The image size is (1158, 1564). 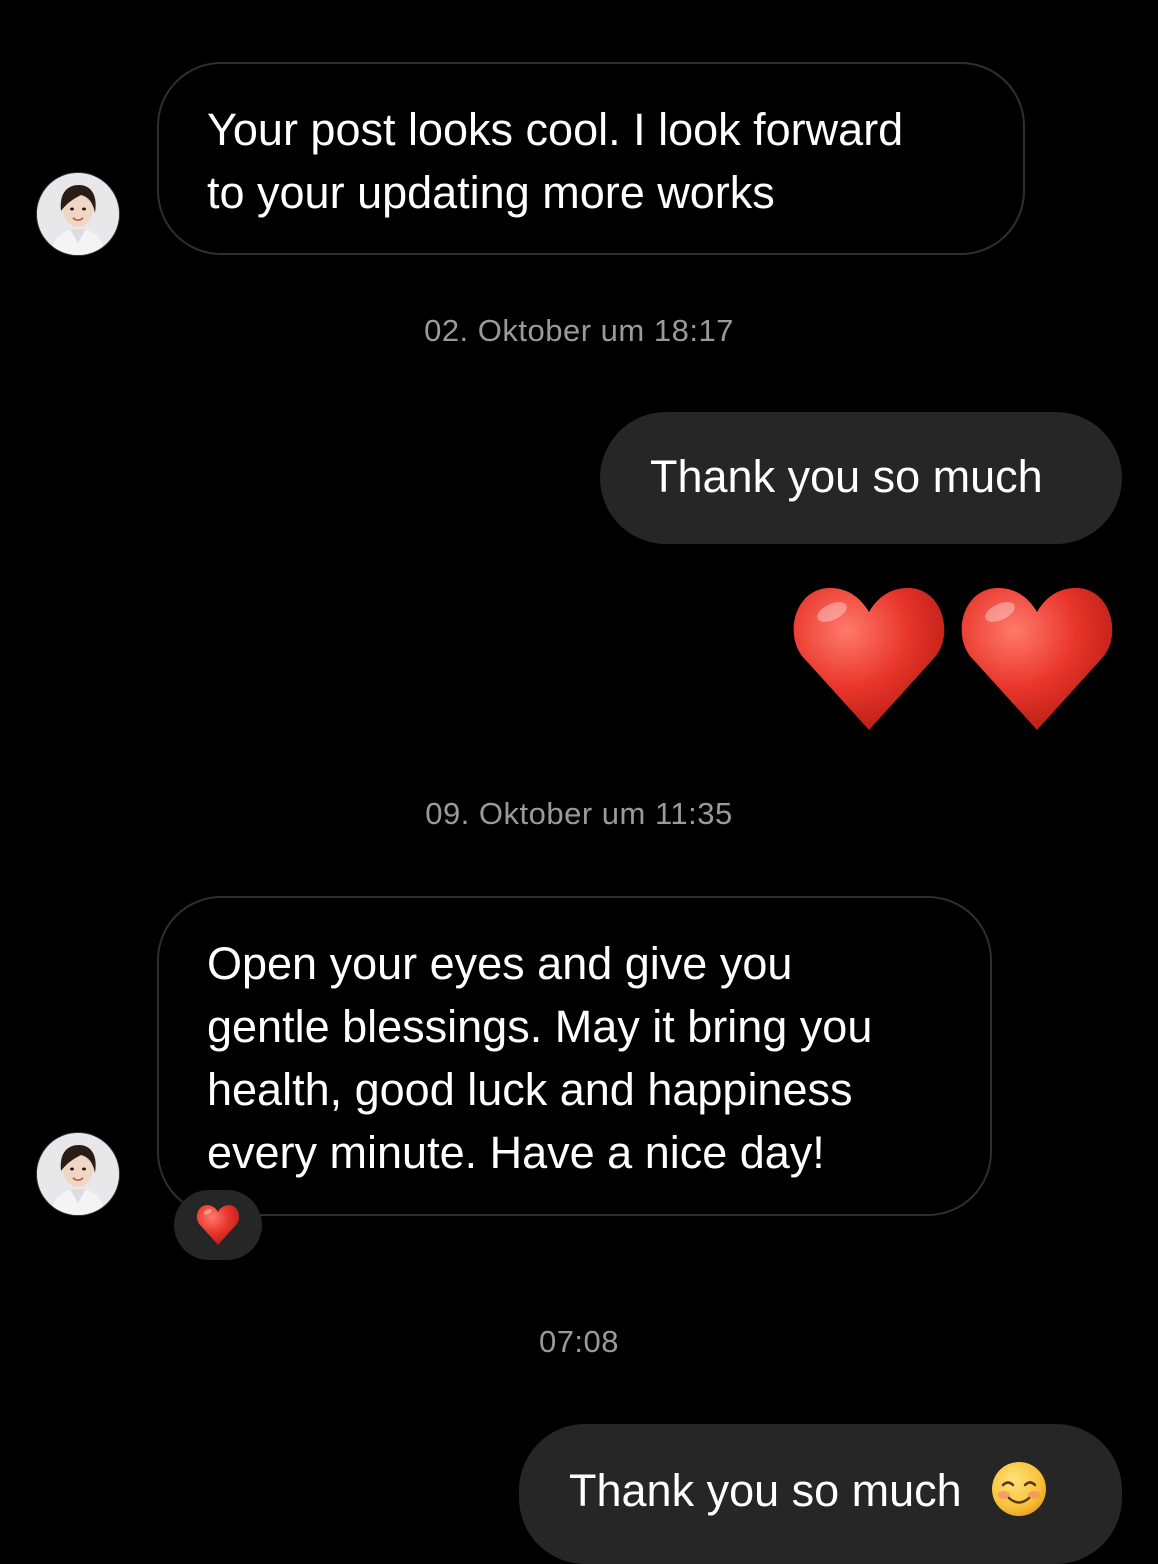 What do you see at coordinates (530, 1089) in the screenshot?
I see `message-text-line: health, good luck and happiness` at bounding box center [530, 1089].